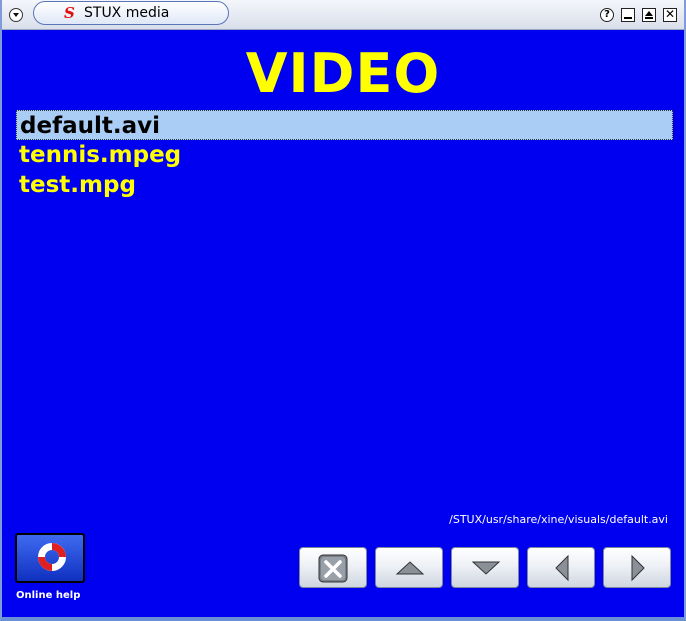 The image size is (686, 621). I want to click on maximize-icon, so click(649, 15).